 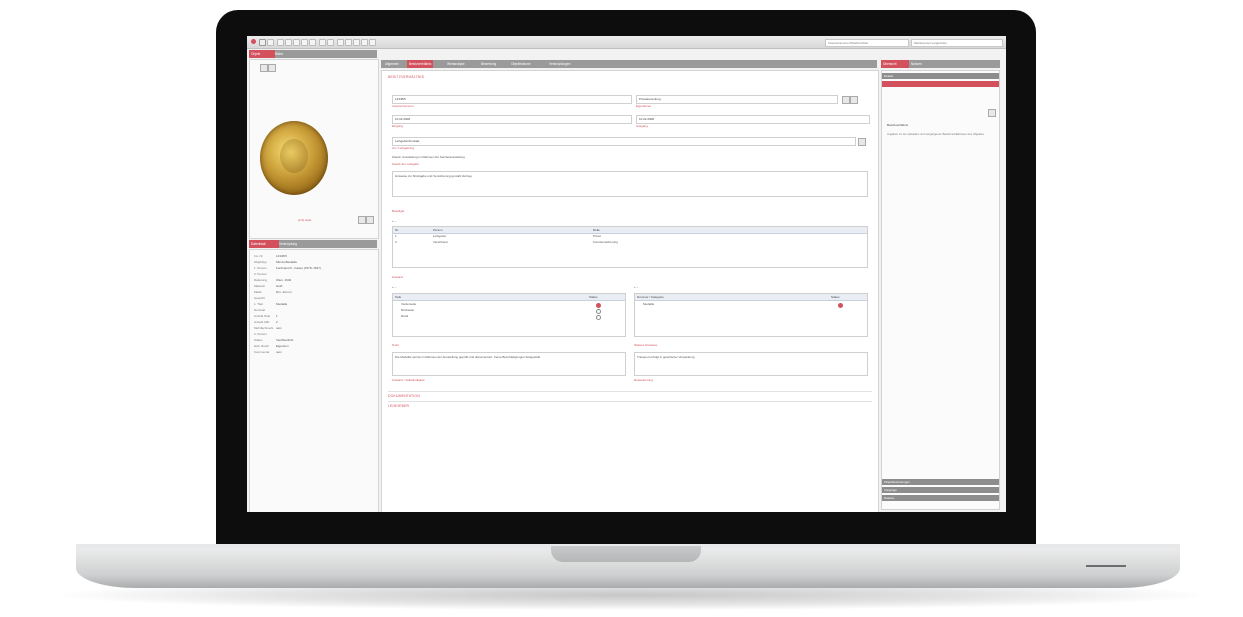 What do you see at coordinates (288, 42) in the screenshot?
I see `save-icon` at bounding box center [288, 42].